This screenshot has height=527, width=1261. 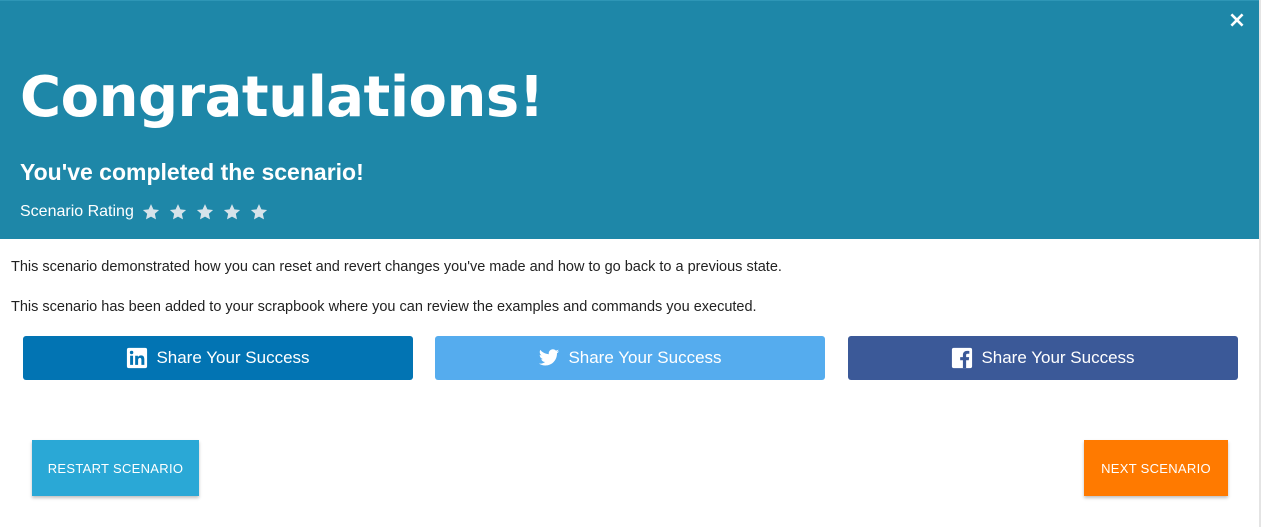 I want to click on subtitle: You've completed the scenario!, so click(x=192, y=172).